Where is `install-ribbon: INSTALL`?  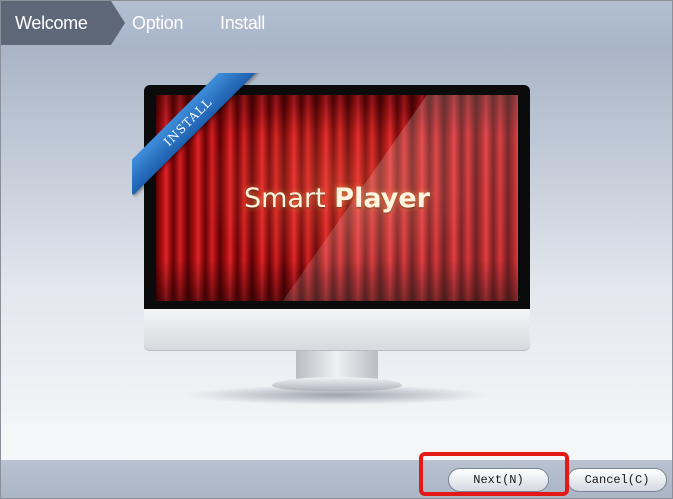 install-ribbon: INSTALL is located at coordinates (202, 143).